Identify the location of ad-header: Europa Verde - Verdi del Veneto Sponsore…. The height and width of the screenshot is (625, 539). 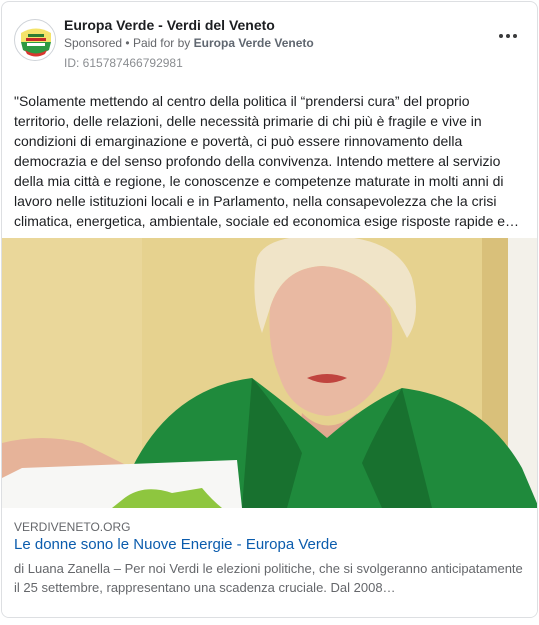
(269, 39).